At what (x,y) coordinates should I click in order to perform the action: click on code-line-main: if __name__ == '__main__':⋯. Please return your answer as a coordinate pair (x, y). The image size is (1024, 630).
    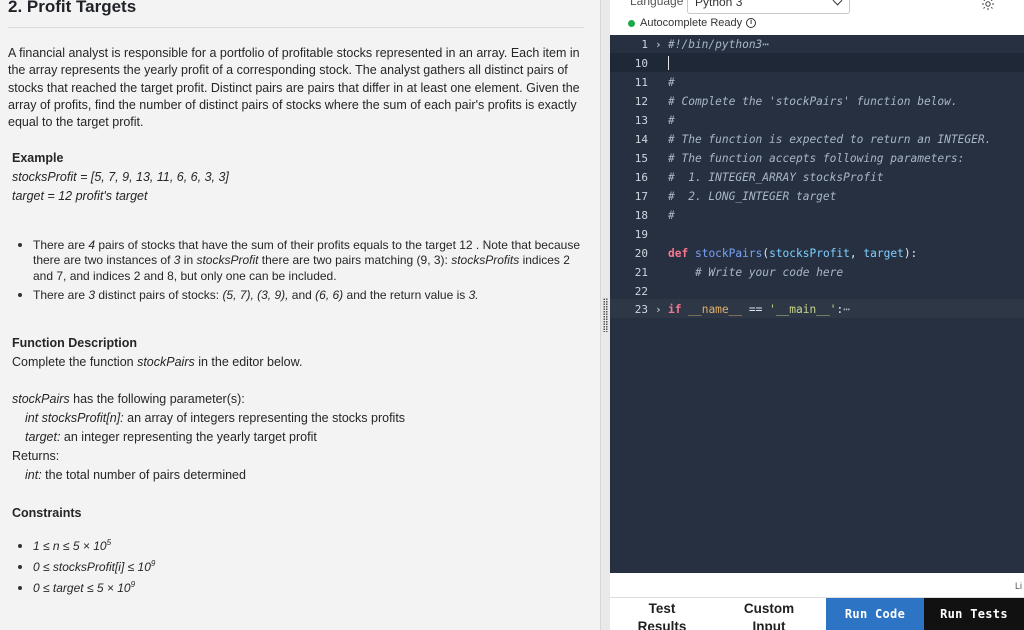
    Looking at the image, I should click on (759, 309).